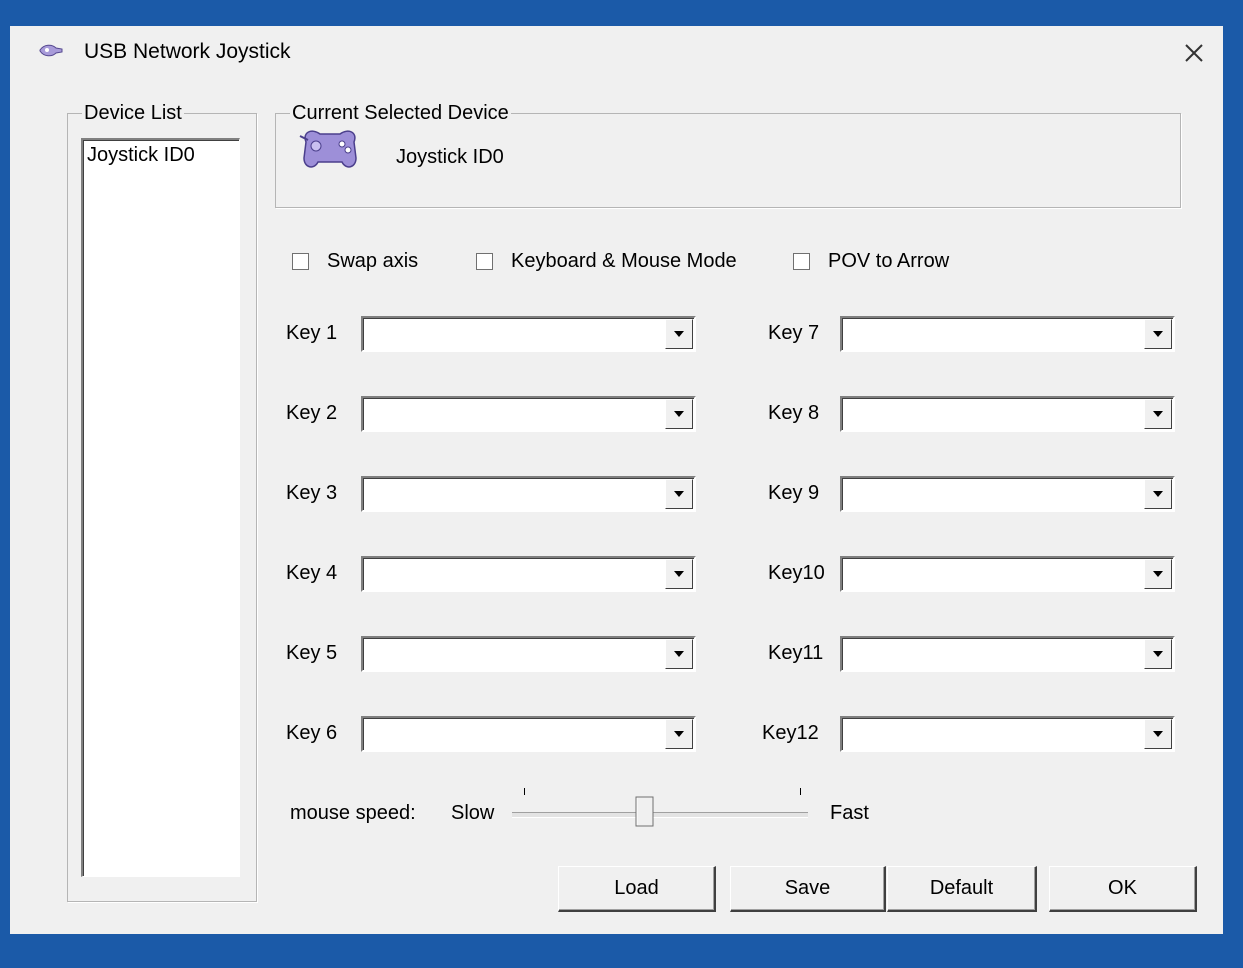 Image resolution: width=1243 pixels, height=968 pixels. What do you see at coordinates (889, 261) in the screenshot?
I see `pov-to-arrow-label: POV to Arrow` at bounding box center [889, 261].